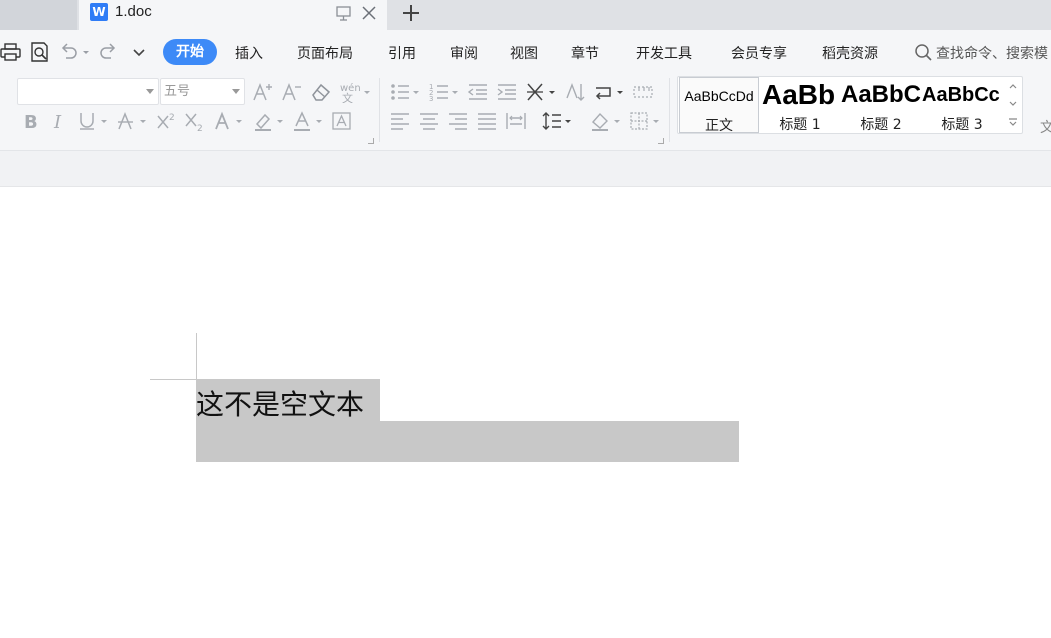  I want to click on expand-gallery-icon, so click(1013, 122).